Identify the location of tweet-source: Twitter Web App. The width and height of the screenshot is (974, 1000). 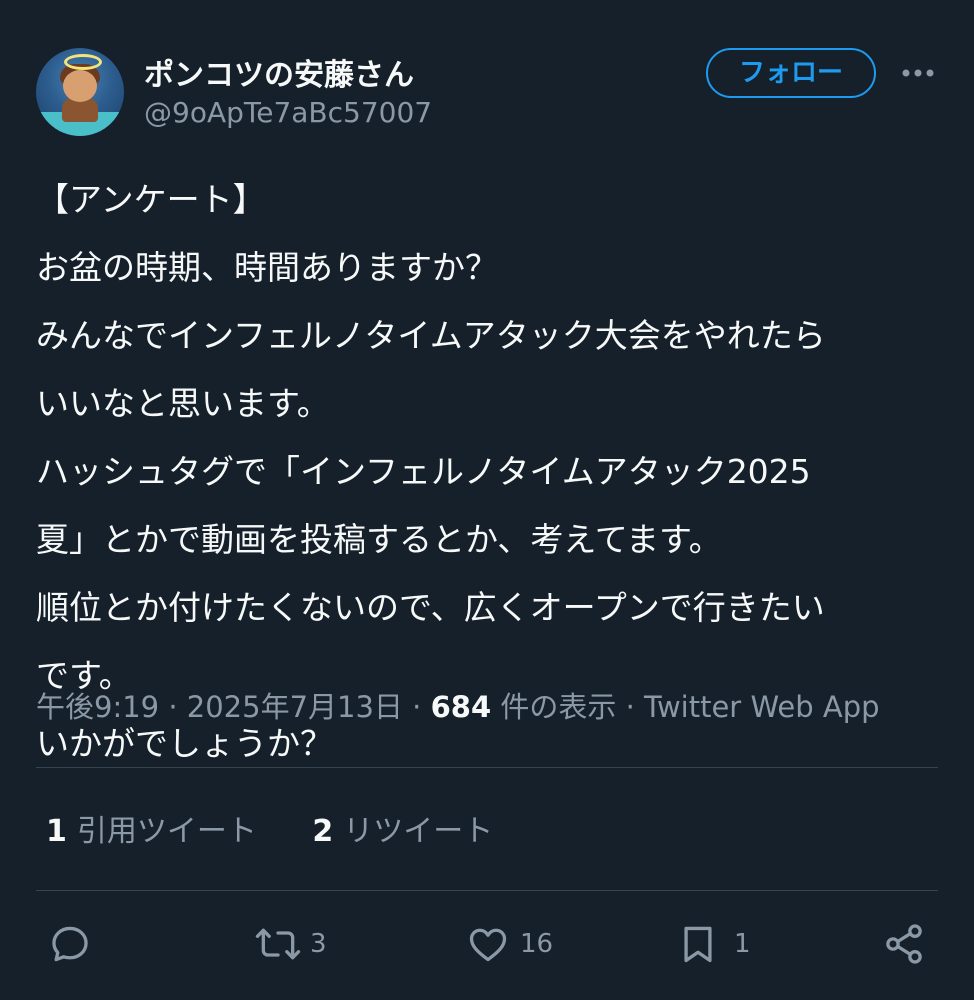
(762, 707).